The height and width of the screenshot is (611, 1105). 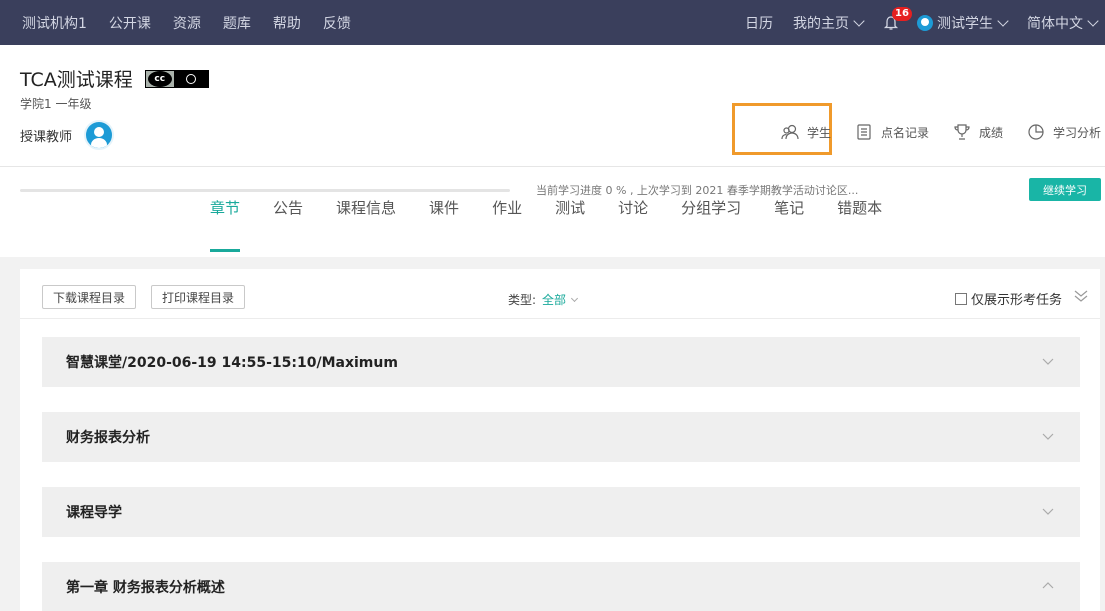 What do you see at coordinates (99, 135) in the screenshot?
I see `teacher-avatar` at bounding box center [99, 135].